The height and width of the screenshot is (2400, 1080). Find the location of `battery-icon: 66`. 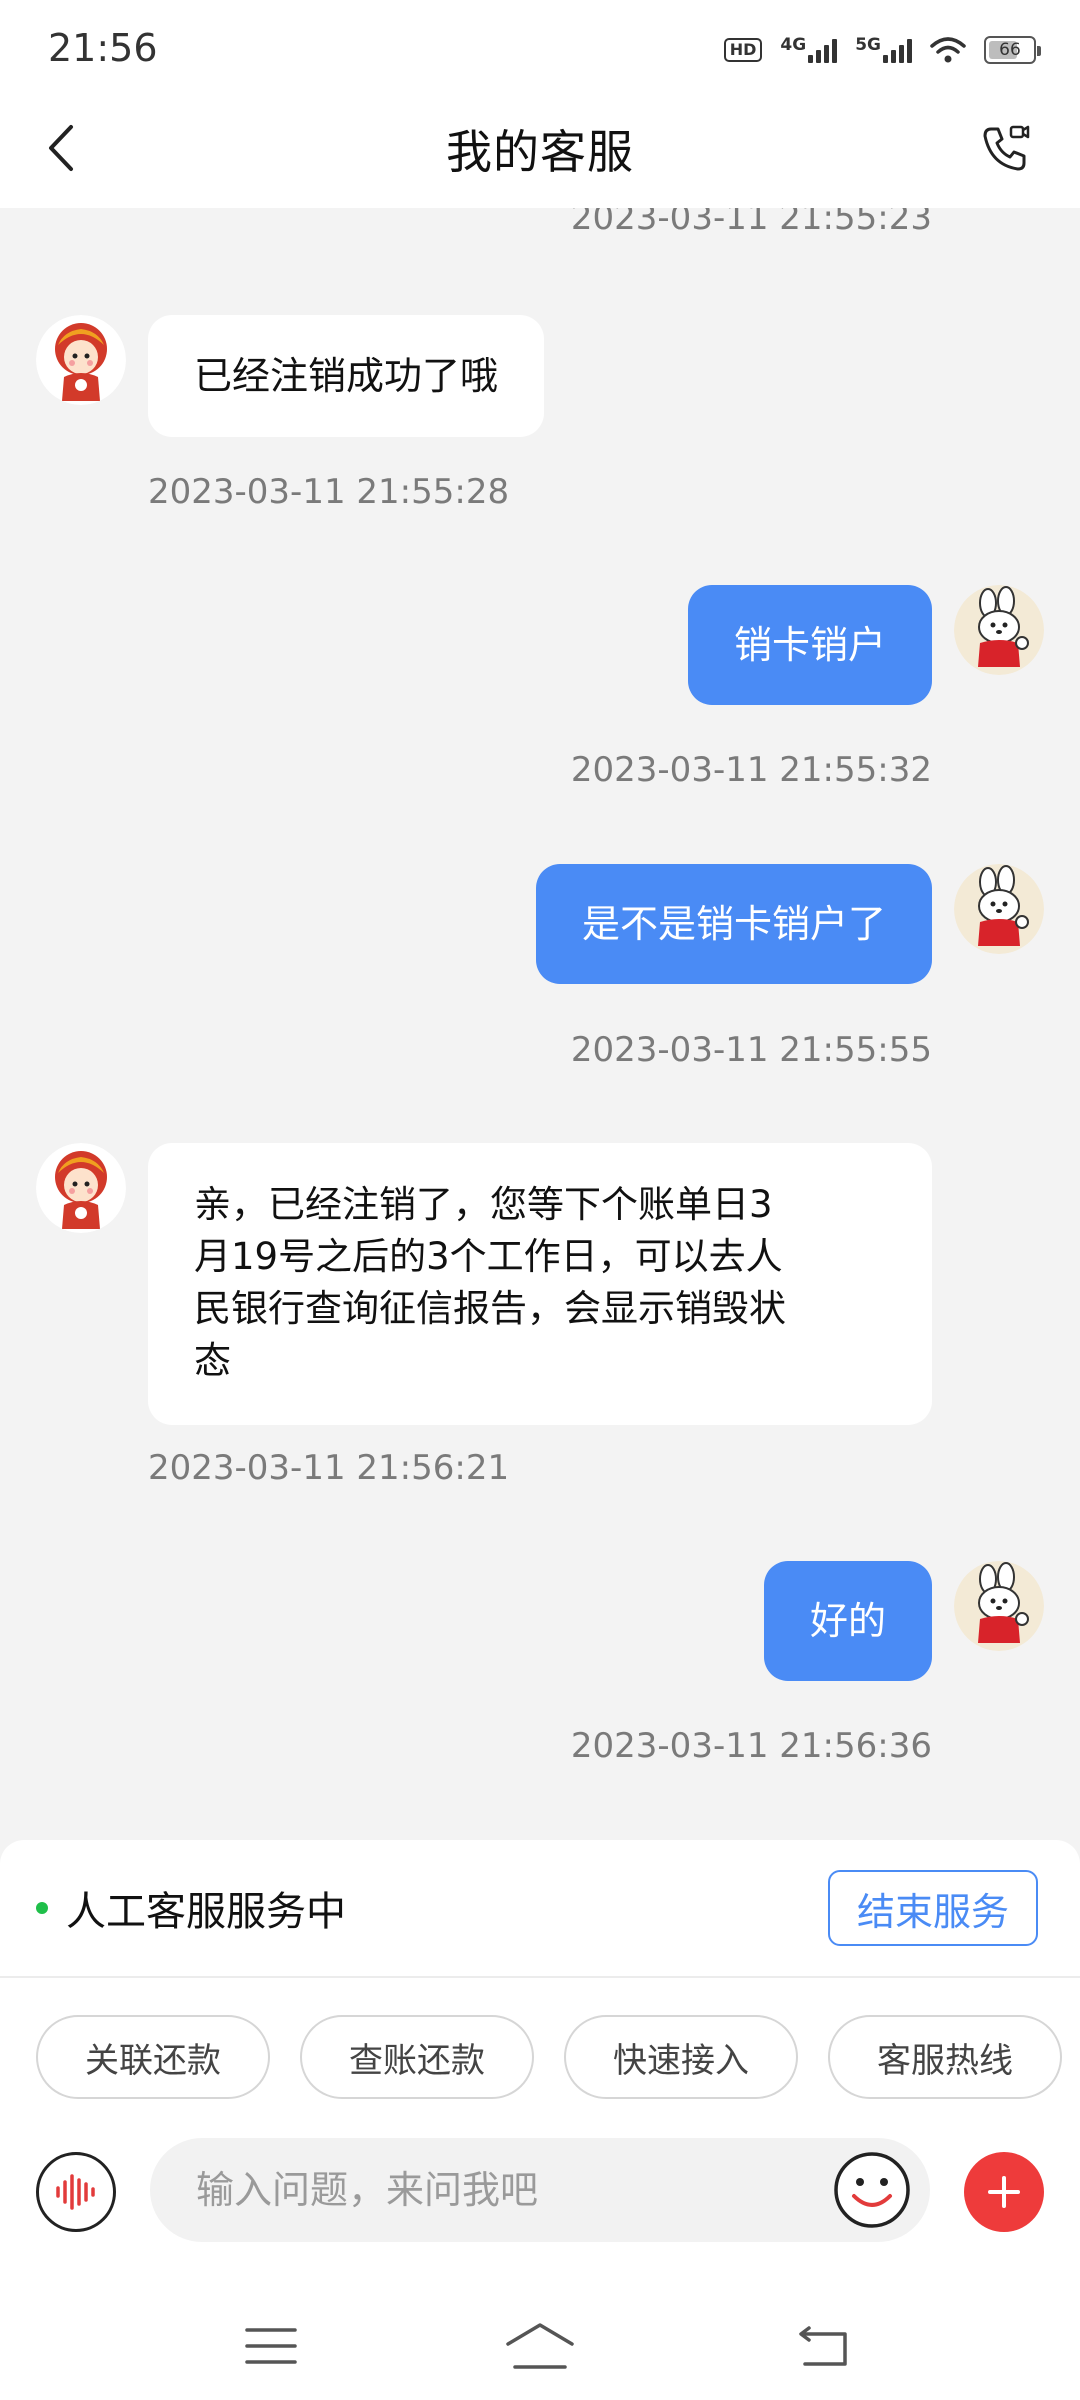

battery-icon: 66 is located at coordinates (1012, 50).